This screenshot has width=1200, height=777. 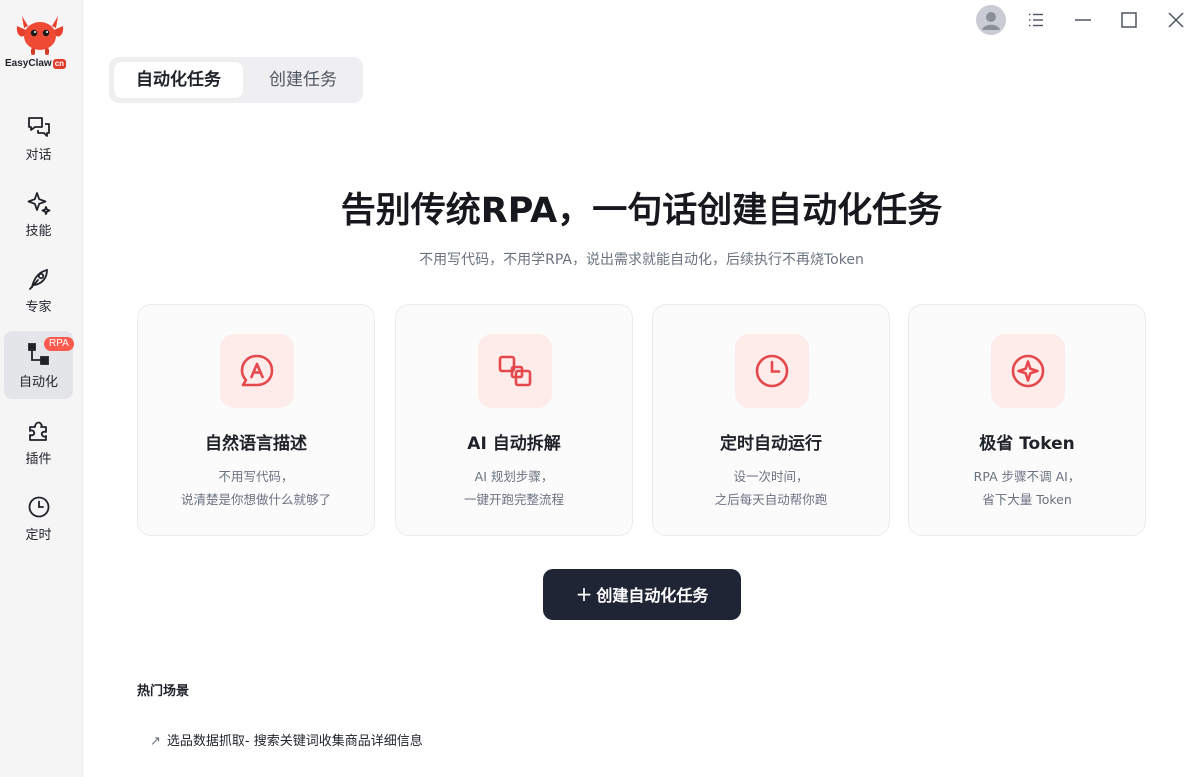 What do you see at coordinates (39, 127) in the screenshot?
I see `chat-icon` at bounding box center [39, 127].